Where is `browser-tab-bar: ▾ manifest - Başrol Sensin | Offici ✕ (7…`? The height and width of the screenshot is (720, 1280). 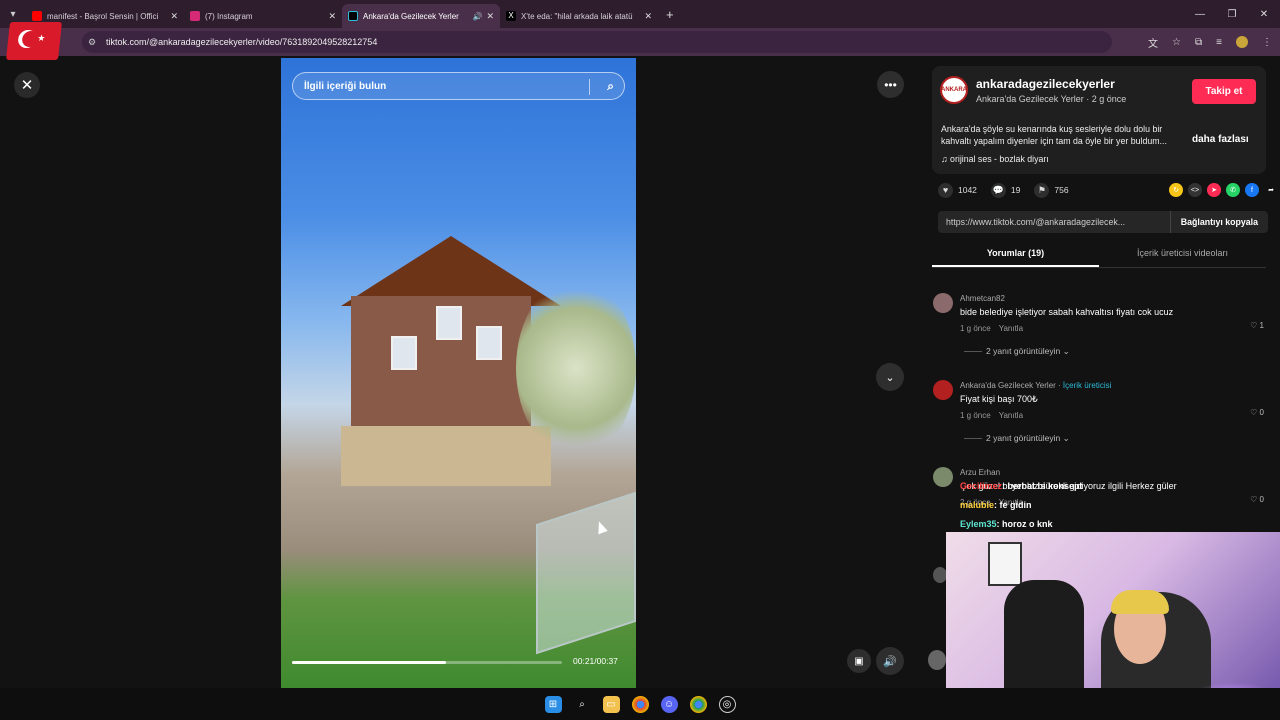 browser-tab-bar: ▾ manifest - Başrol Sensin | Offici ✕ (7… is located at coordinates (640, 14).